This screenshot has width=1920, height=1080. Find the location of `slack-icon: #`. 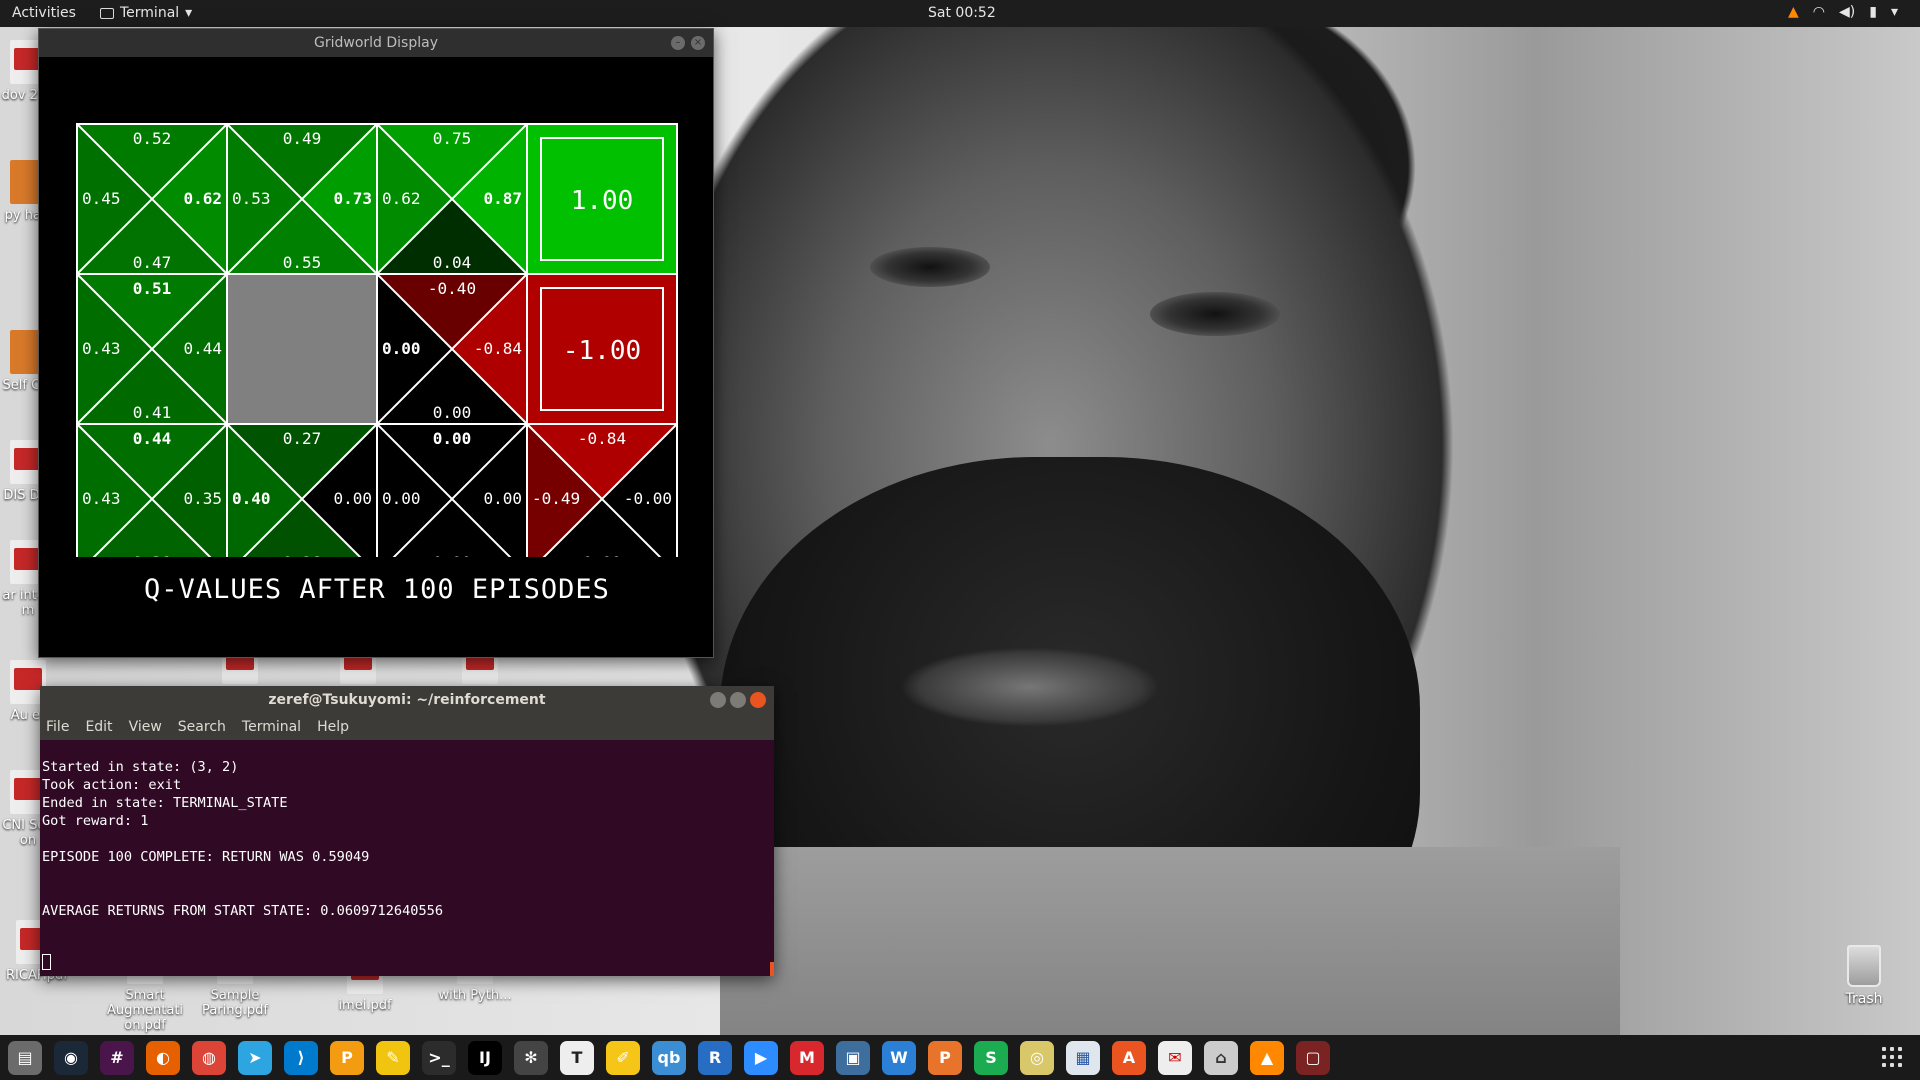

slack-icon: # is located at coordinates (117, 1057).